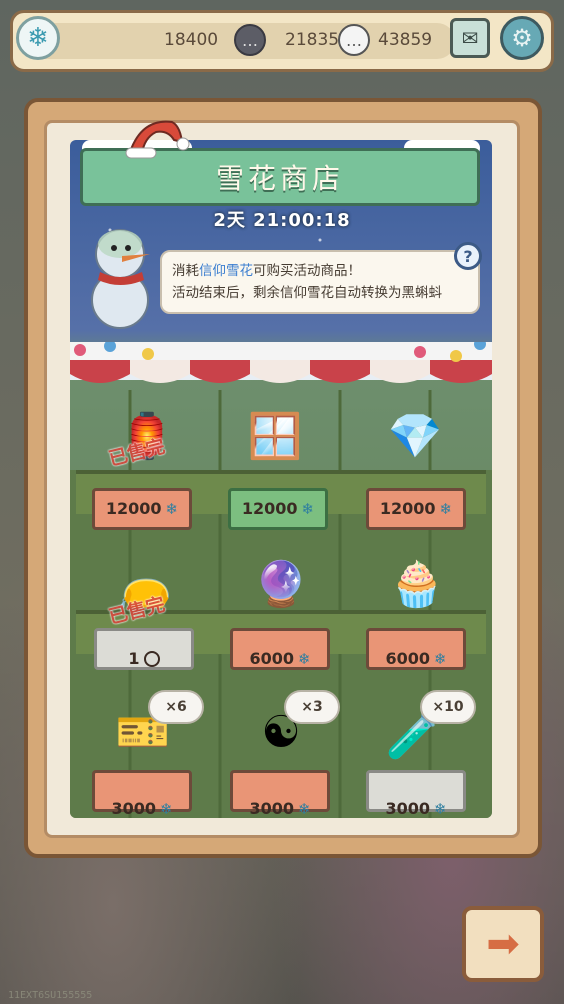  I want to click on mail-icon: ✉, so click(470, 38).